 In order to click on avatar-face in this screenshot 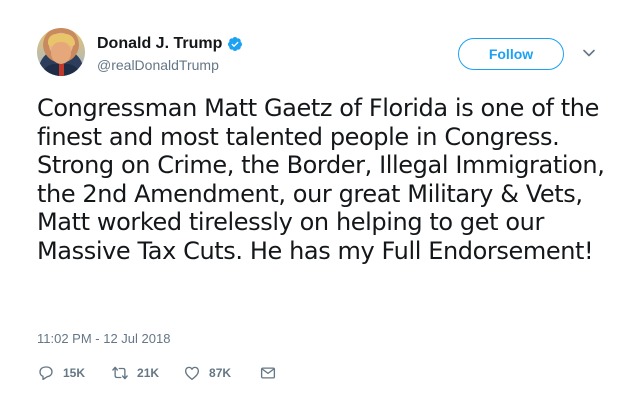, I will do `click(61, 53)`.